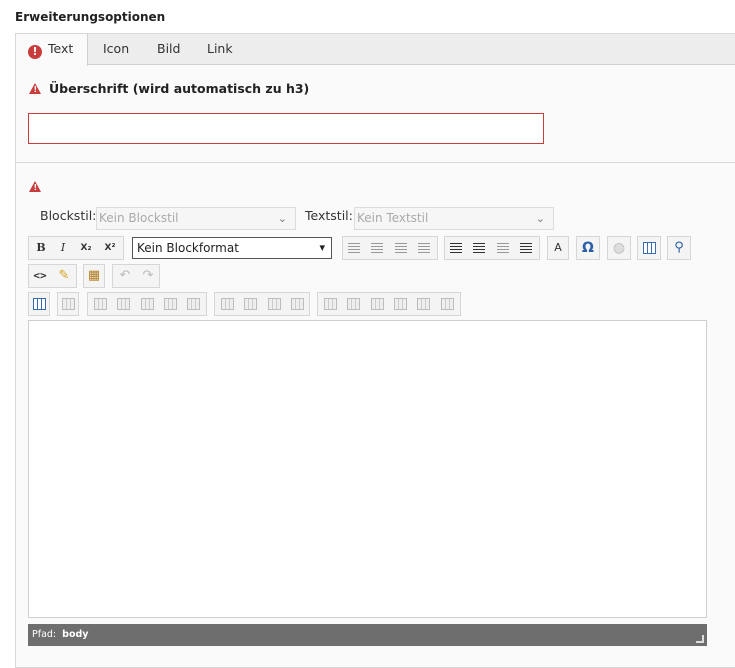 The height and width of the screenshot is (668, 735). I want to click on editor-statusbar: Pfad: body, so click(367, 635).